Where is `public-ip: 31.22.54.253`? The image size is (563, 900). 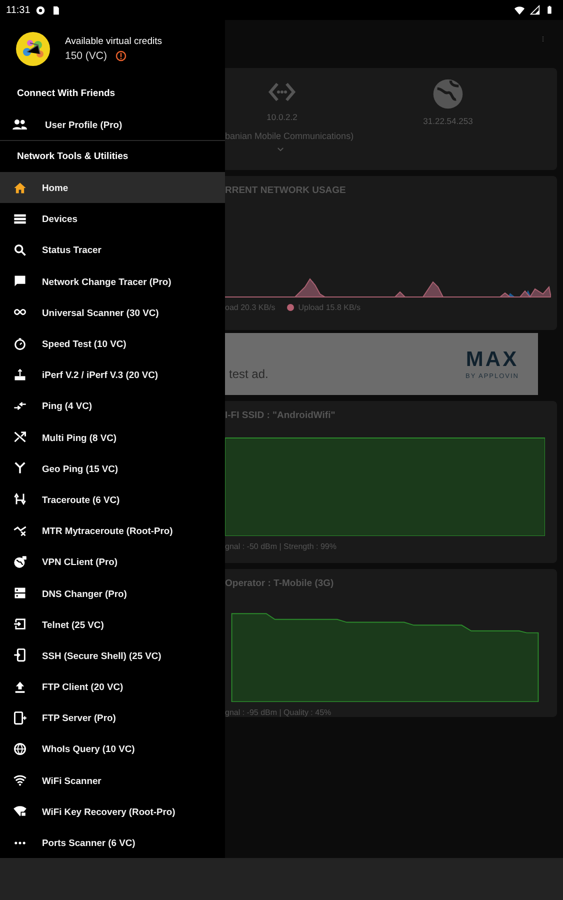
public-ip: 31.22.54.253 is located at coordinates (448, 121).